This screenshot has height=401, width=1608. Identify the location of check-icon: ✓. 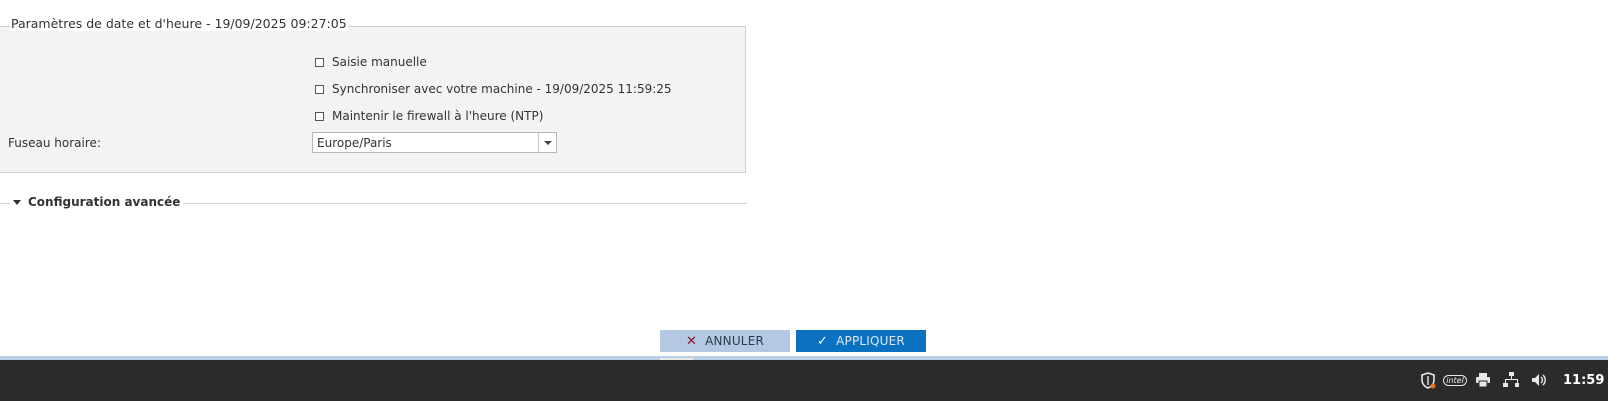
(823, 341).